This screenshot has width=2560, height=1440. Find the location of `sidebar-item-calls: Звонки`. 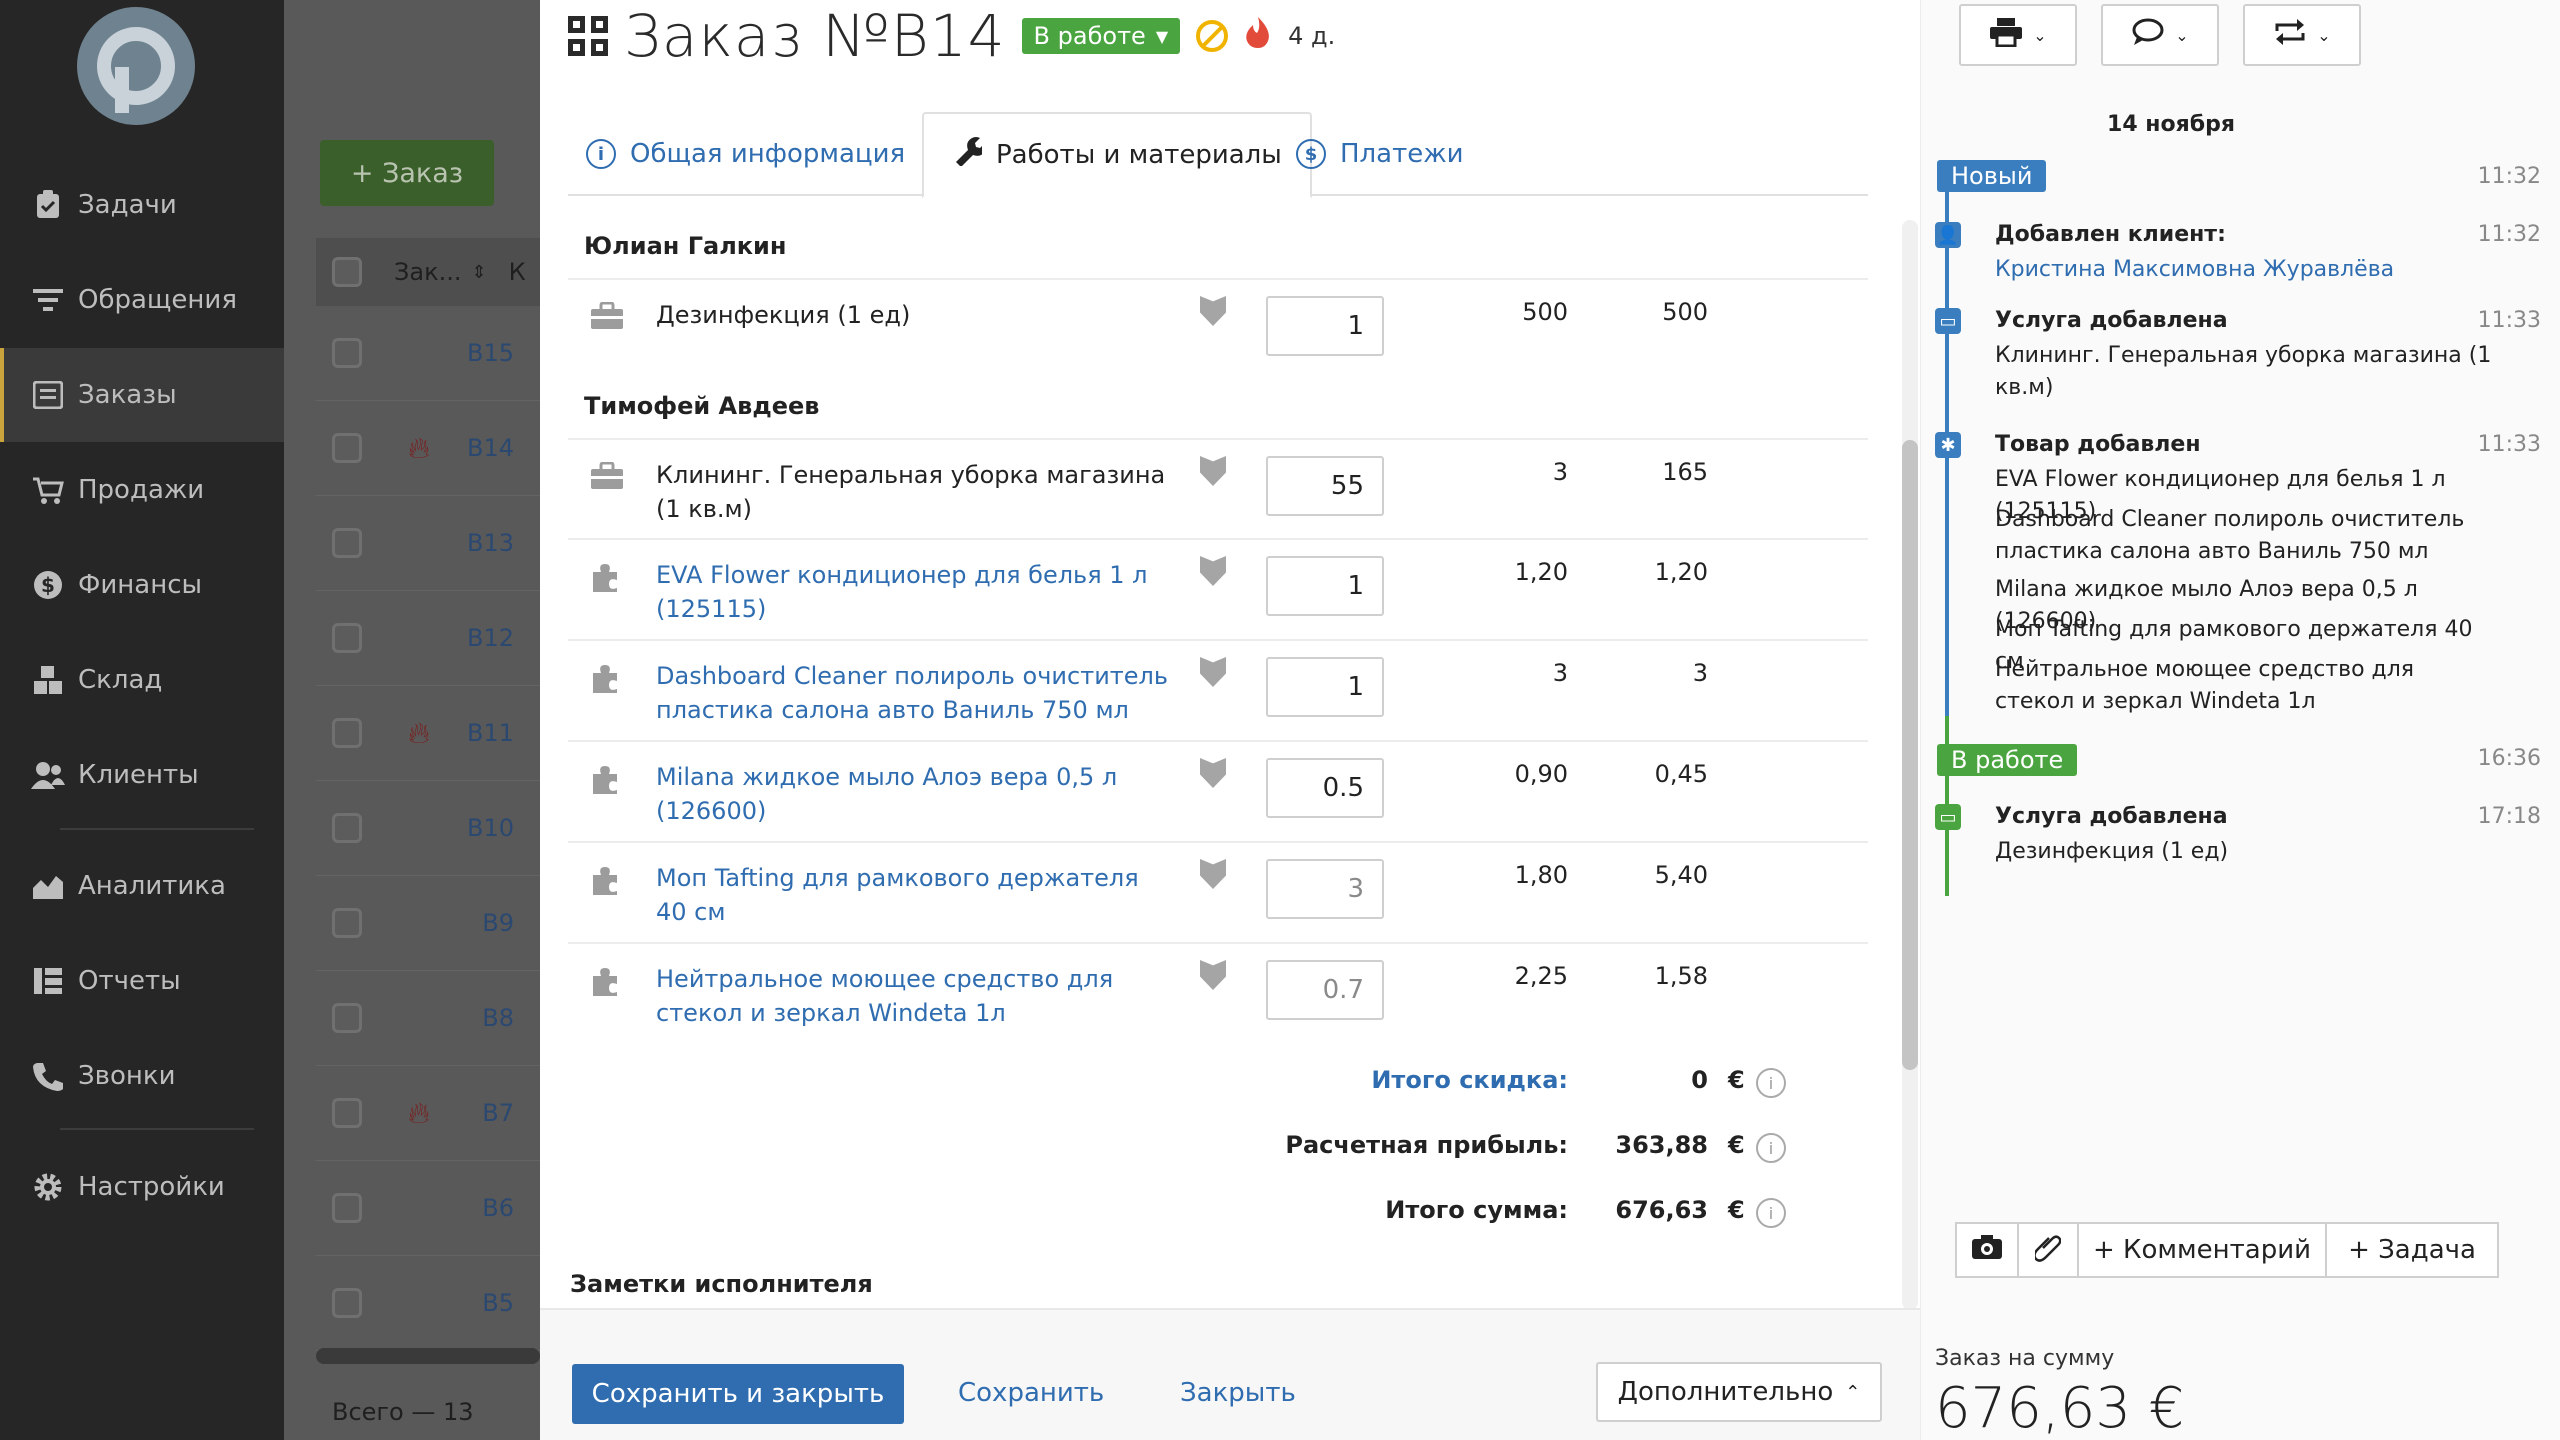

sidebar-item-calls: Звонки is located at coordinates (142, 1076).